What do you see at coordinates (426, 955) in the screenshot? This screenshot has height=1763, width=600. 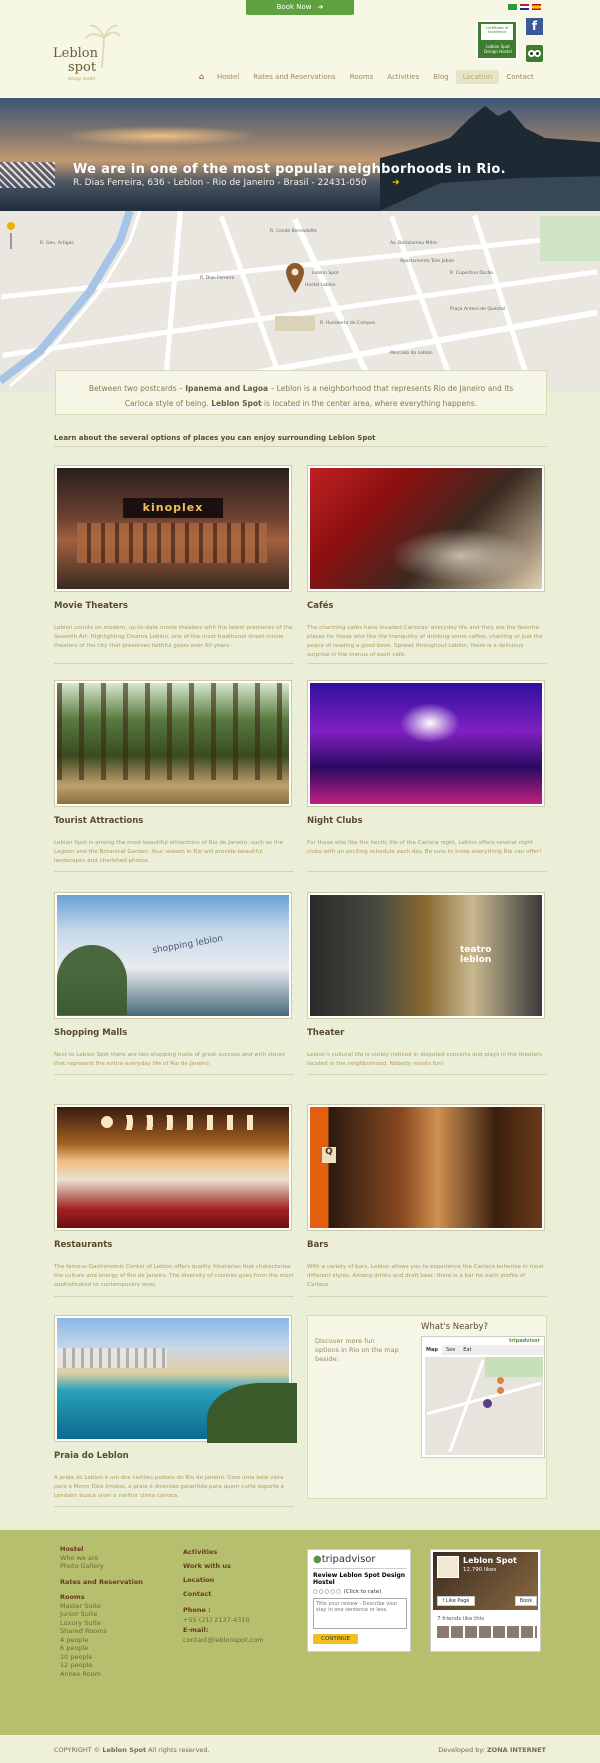 I see `theater-photo: teatro leblon` at bounding box center [426, 955].